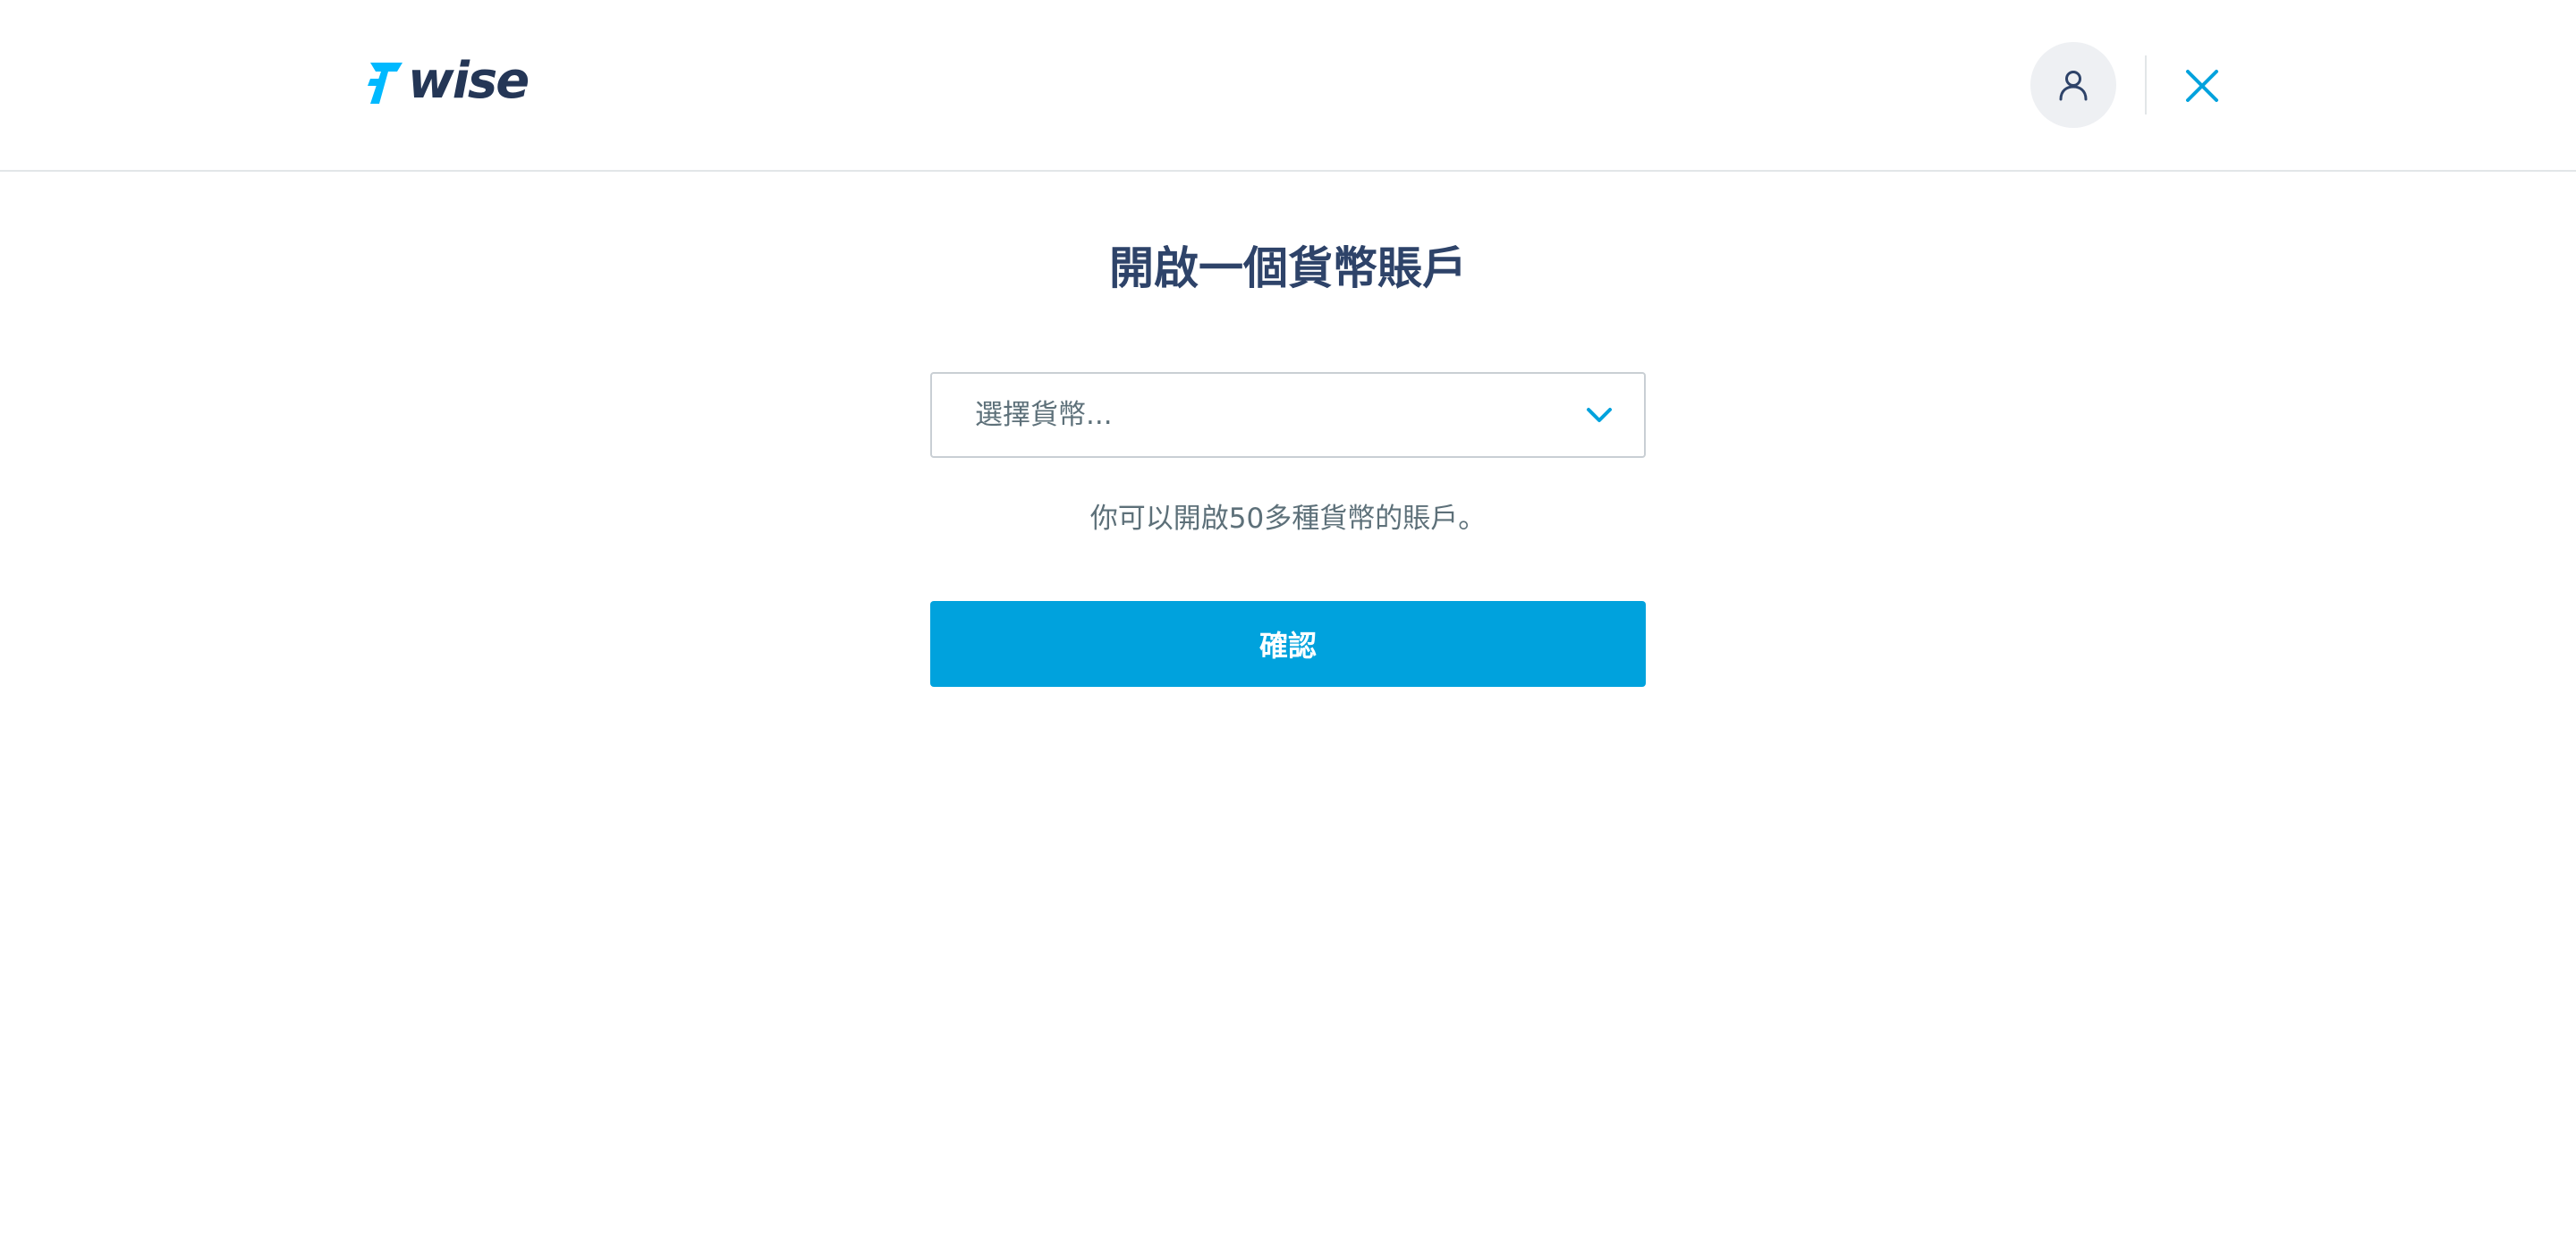  What do you see at coordinates (1288, 519) in the screenshot?
I see `helper-text: 你可以開啟50多種貨幣的賬戶。` at bounding box center [1288, 519].